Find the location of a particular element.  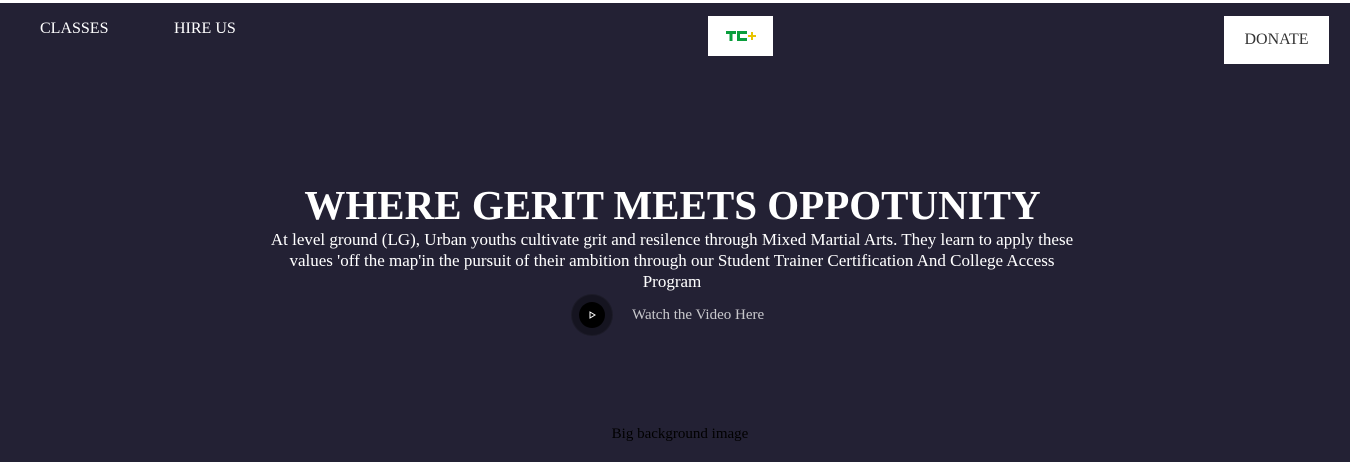

watch-video-link: Watch the Video Here is located at coordinates (668, 315).